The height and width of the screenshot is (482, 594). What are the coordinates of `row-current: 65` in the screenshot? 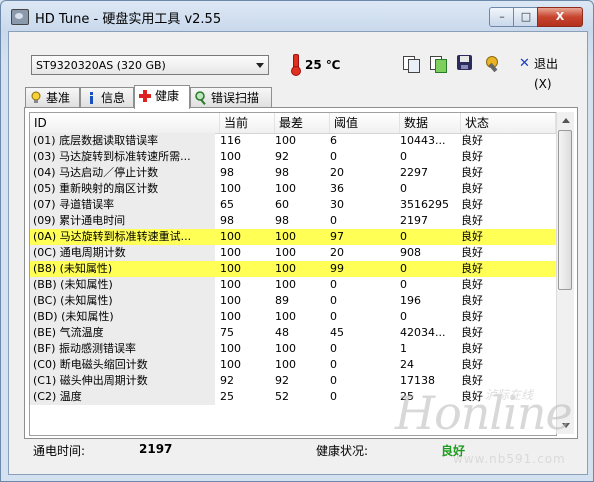 It's located at (227, 204).